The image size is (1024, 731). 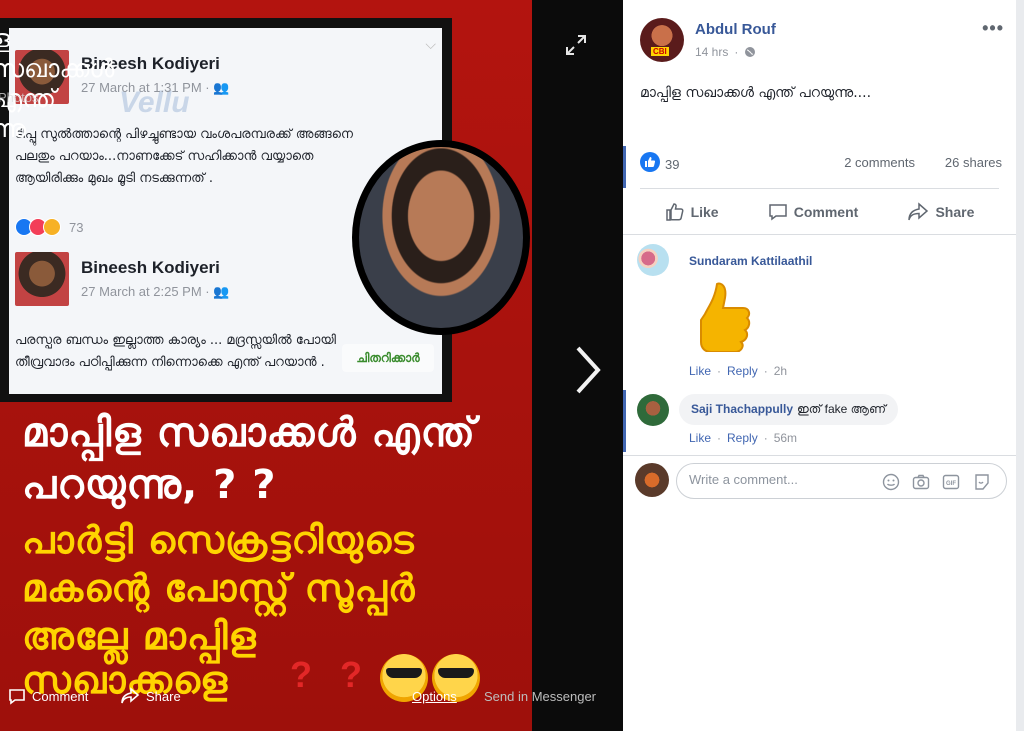 I want to click on photo-overlay-title: ള സഖാക്കൾ എന്ത് ന്നു, so click(x=57, y=83).